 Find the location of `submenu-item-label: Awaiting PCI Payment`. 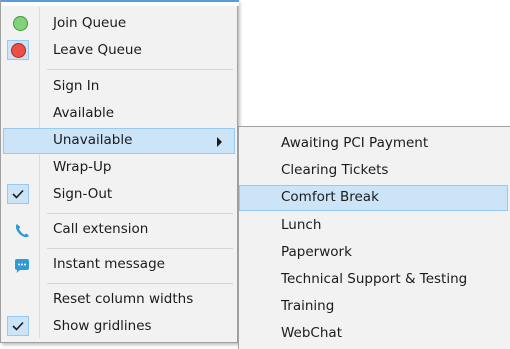

submenu-item-label: Awaiting PCI Payment is located at coordinates (355, 143).